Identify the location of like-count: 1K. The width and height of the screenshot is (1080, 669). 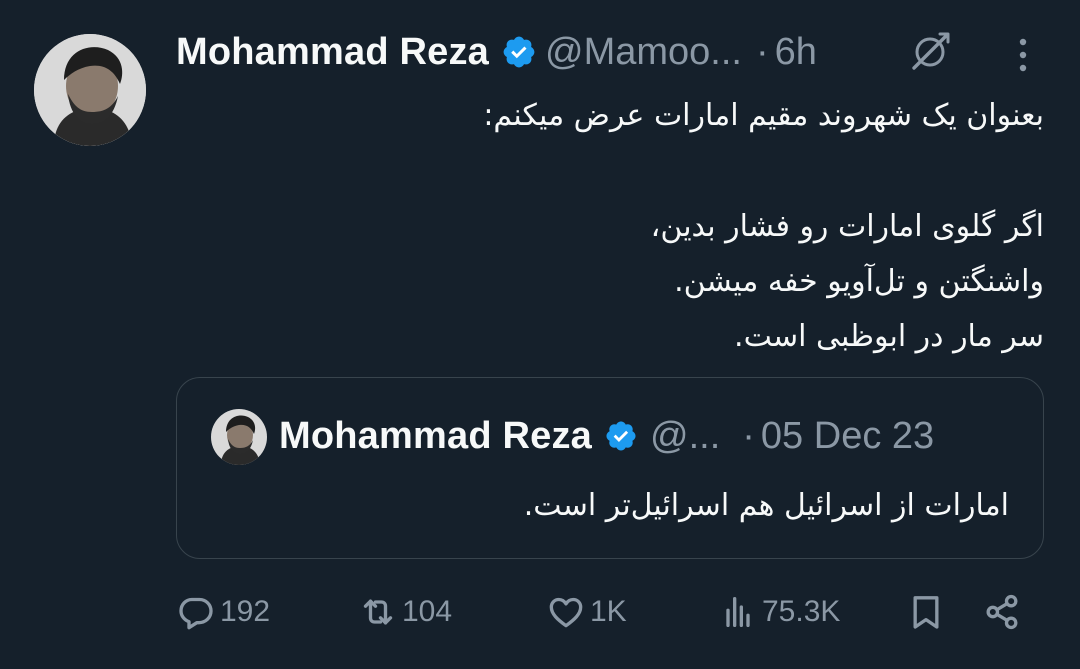
(608, 611).